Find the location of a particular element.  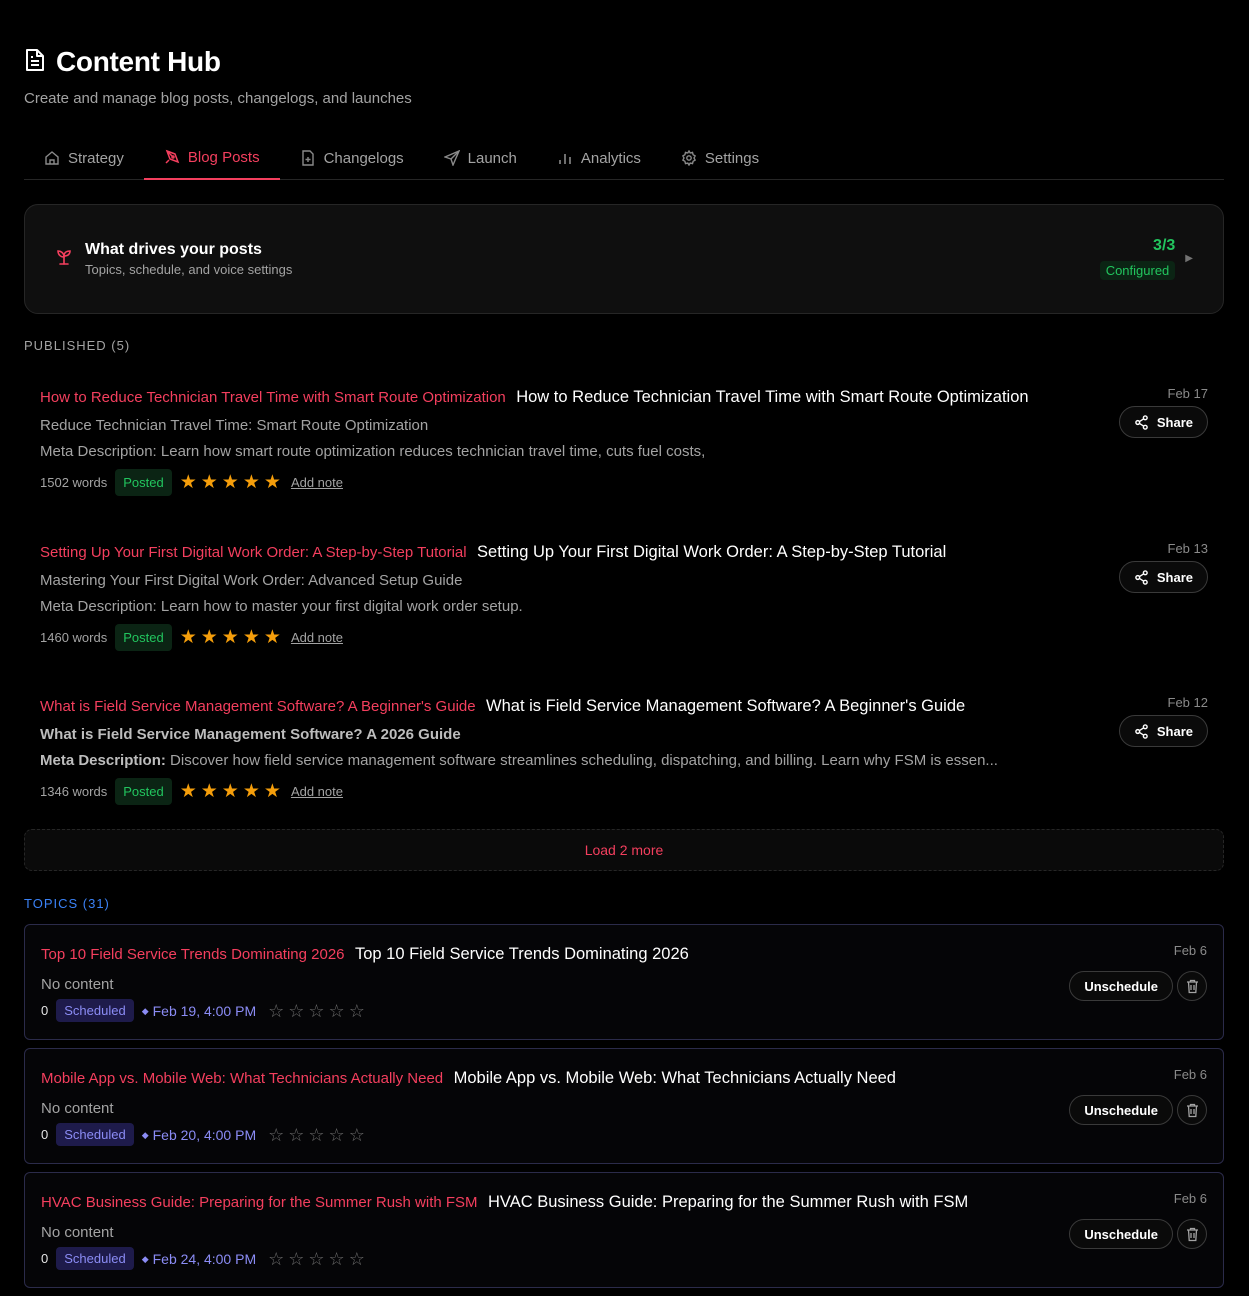

tab-analytics: Analytics is located at coordinates (599, 158).